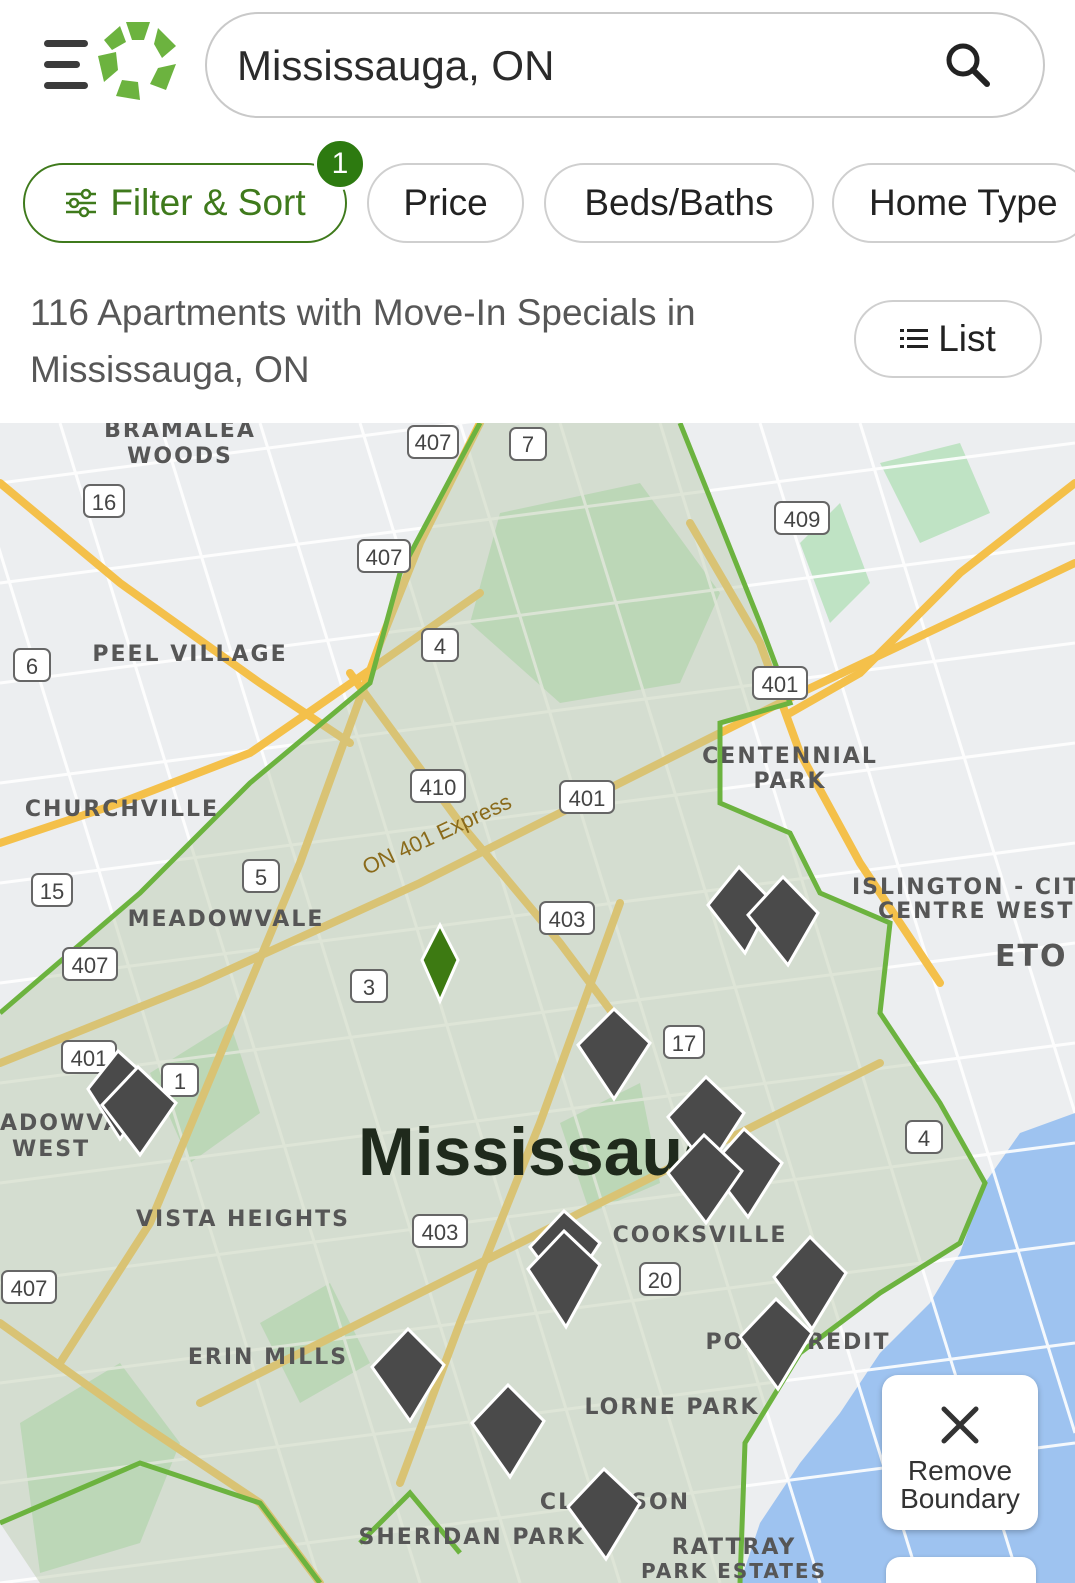  I want to click on shield-3: 3, so click(369, 986).